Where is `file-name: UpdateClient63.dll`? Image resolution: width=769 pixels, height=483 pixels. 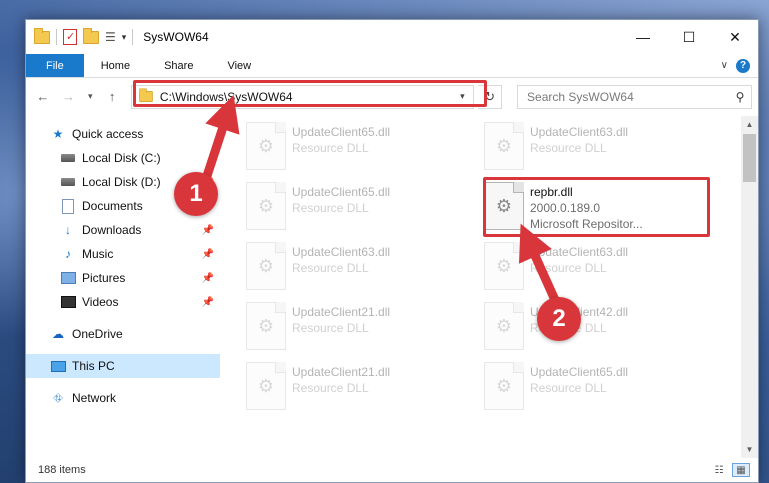 file-name: UpdateClient63.dll is located at coordinates (341, 252).